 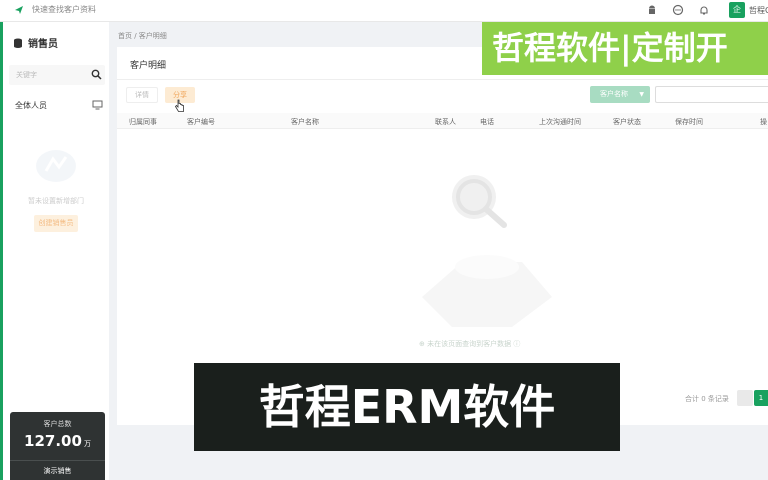 What do you see at coordinates (641, 94) in the screenshot?
I see `chevron-down-icon: ▼` at bounding box center [641, 94].